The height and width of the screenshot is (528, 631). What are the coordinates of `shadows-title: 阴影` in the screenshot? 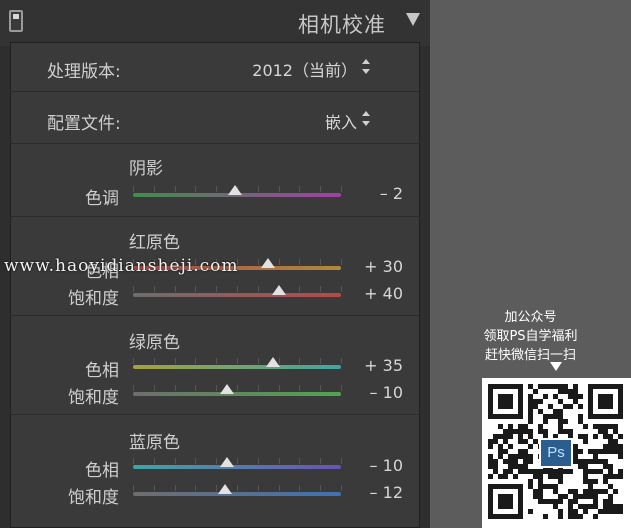 It's located at (146, 169).